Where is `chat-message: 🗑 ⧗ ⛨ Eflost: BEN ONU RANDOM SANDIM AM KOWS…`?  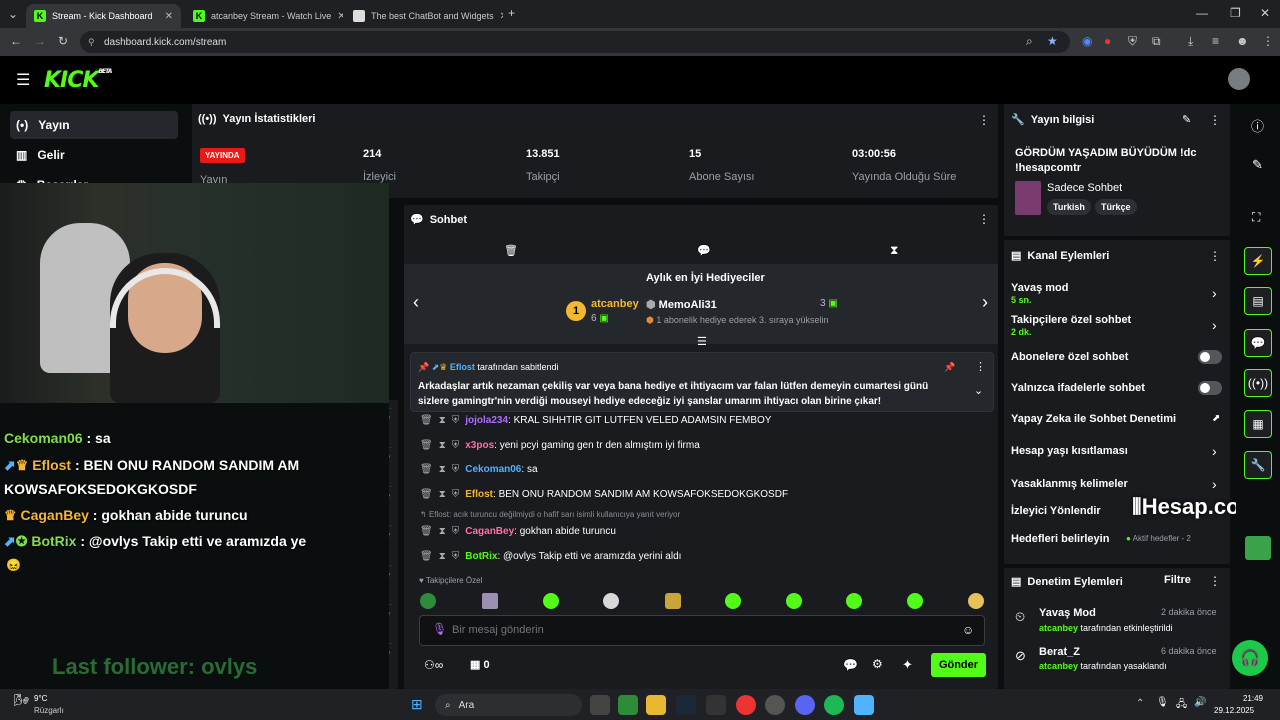 chat-message: 🗑 ⧗ ⛨ Eflost: BEN ONU RANDOM SANDIM AM KOWS… is located at coordinates (604, 494).